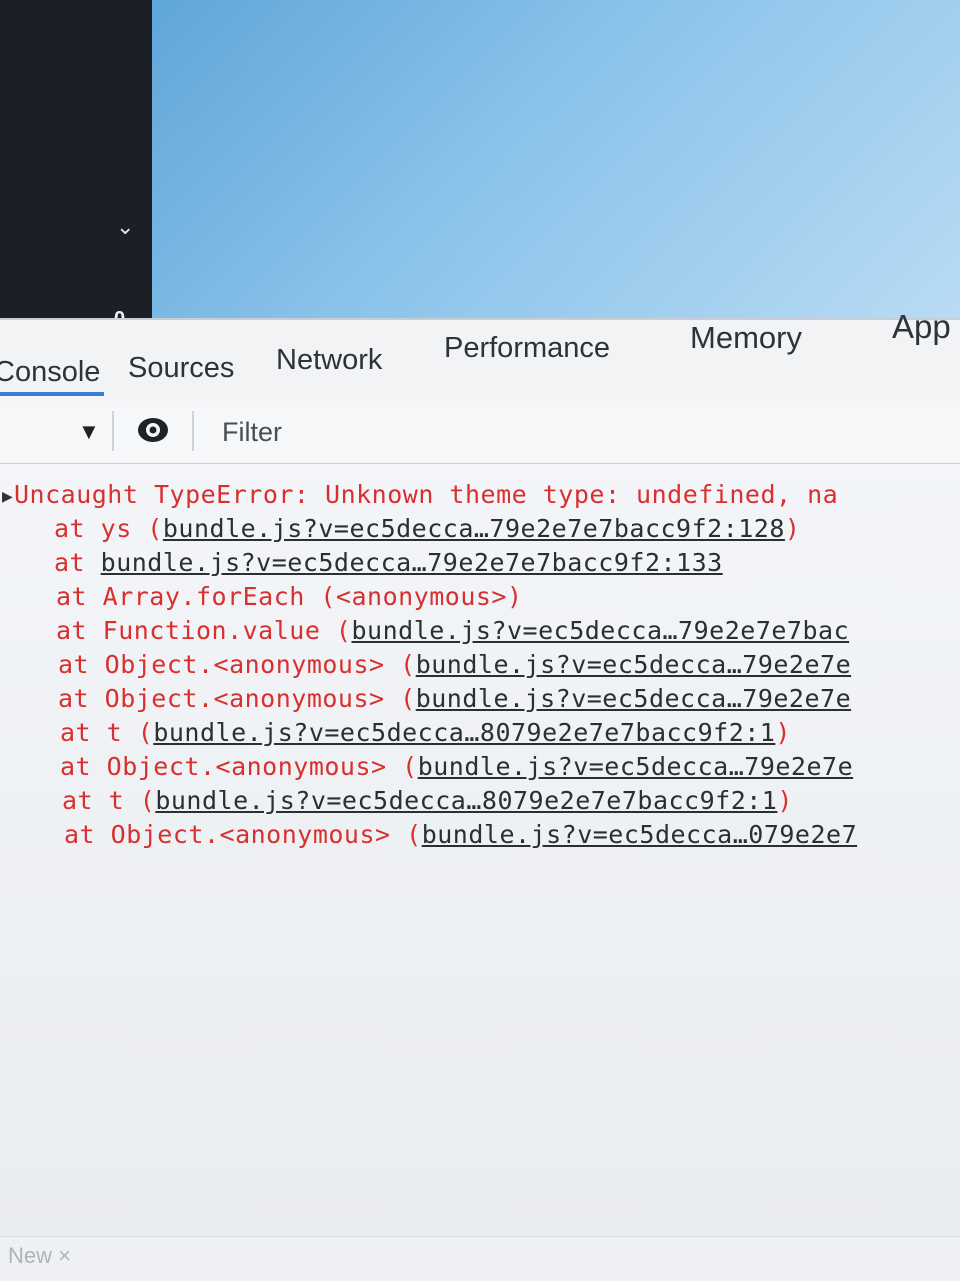 This screenshot has height=1281, width=960. I want to click on tab-memory: Memory, so click(746, 338).